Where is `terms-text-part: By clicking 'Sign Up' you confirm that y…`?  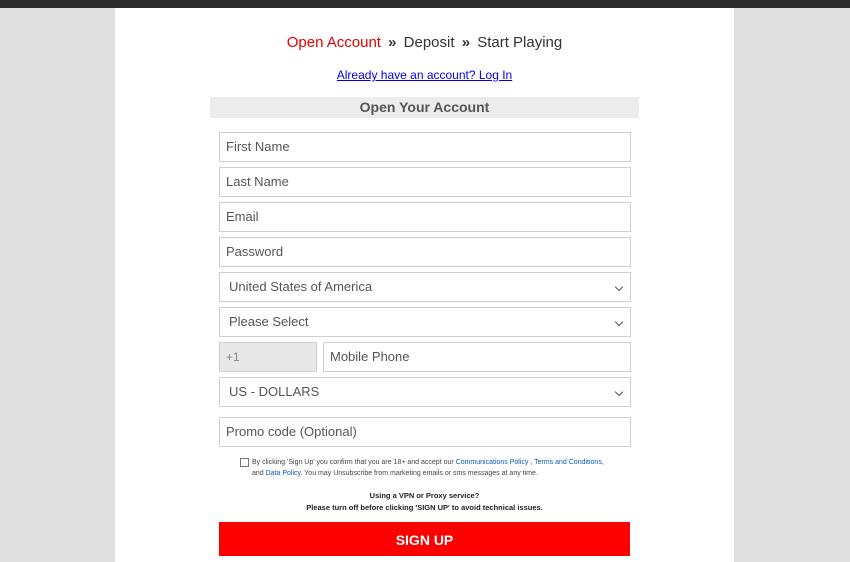
terms-text-part: By clicking 'Sign Up' you confirm that y… is located at coordinates (354, 462).